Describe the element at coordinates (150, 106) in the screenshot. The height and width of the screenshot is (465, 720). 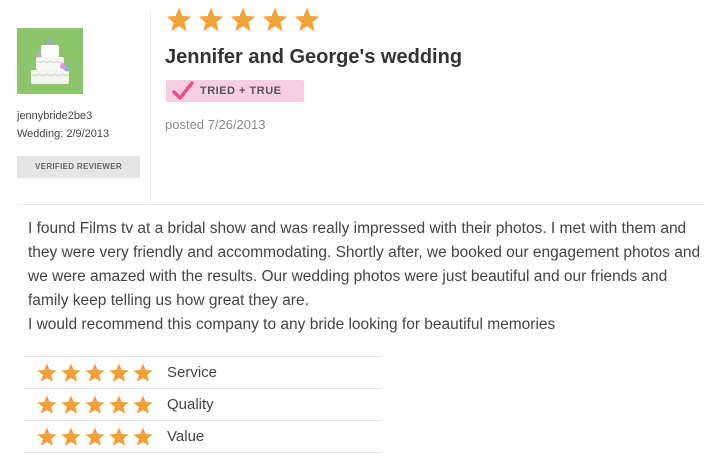
I see `column-divider` at that location.